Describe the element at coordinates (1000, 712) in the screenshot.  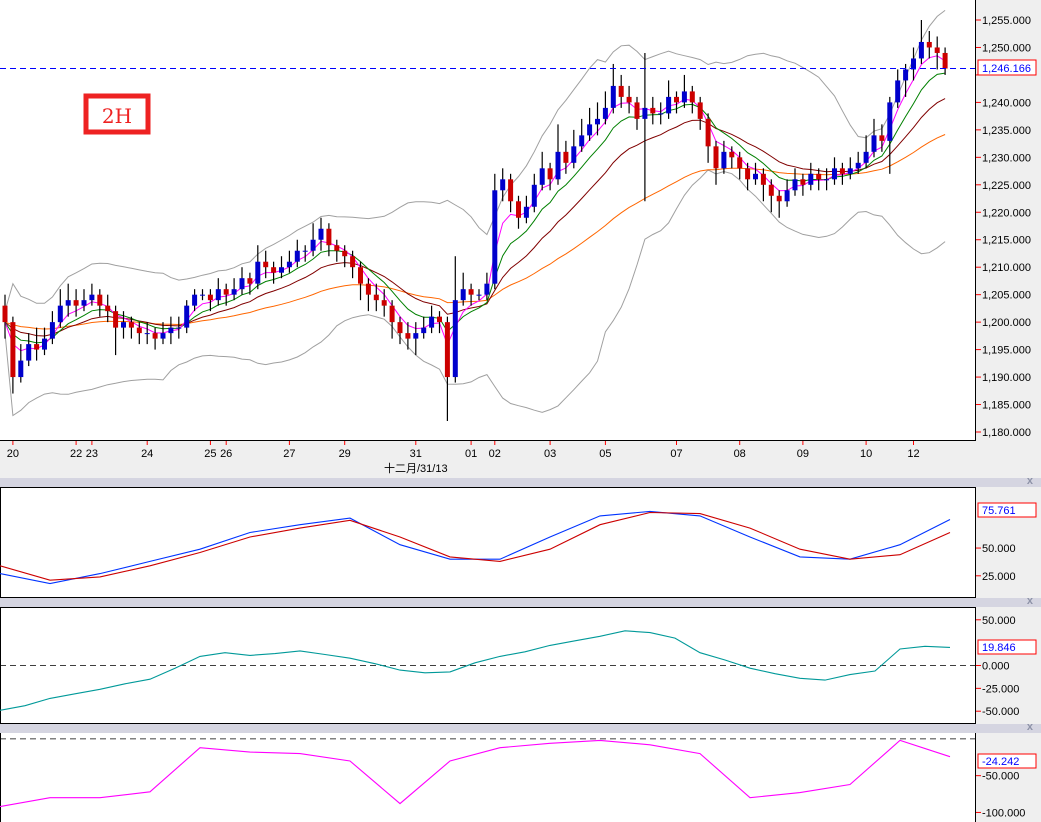
I see `value-tick-label: -50.000` at that location.